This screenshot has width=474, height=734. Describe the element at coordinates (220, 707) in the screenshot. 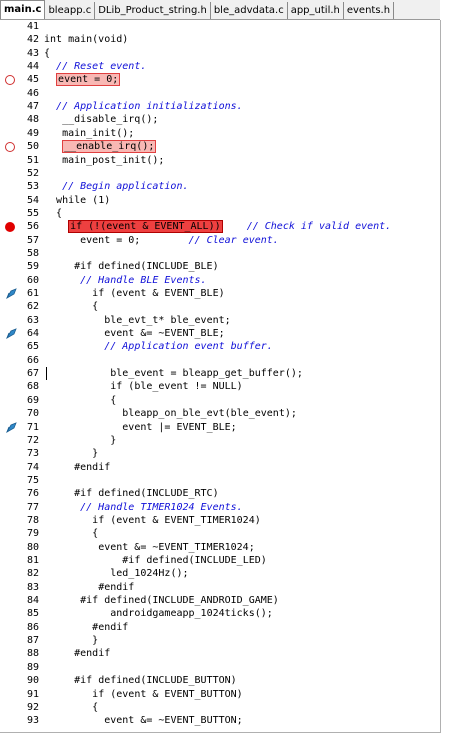

I see `code-line: 92 {` at that location.